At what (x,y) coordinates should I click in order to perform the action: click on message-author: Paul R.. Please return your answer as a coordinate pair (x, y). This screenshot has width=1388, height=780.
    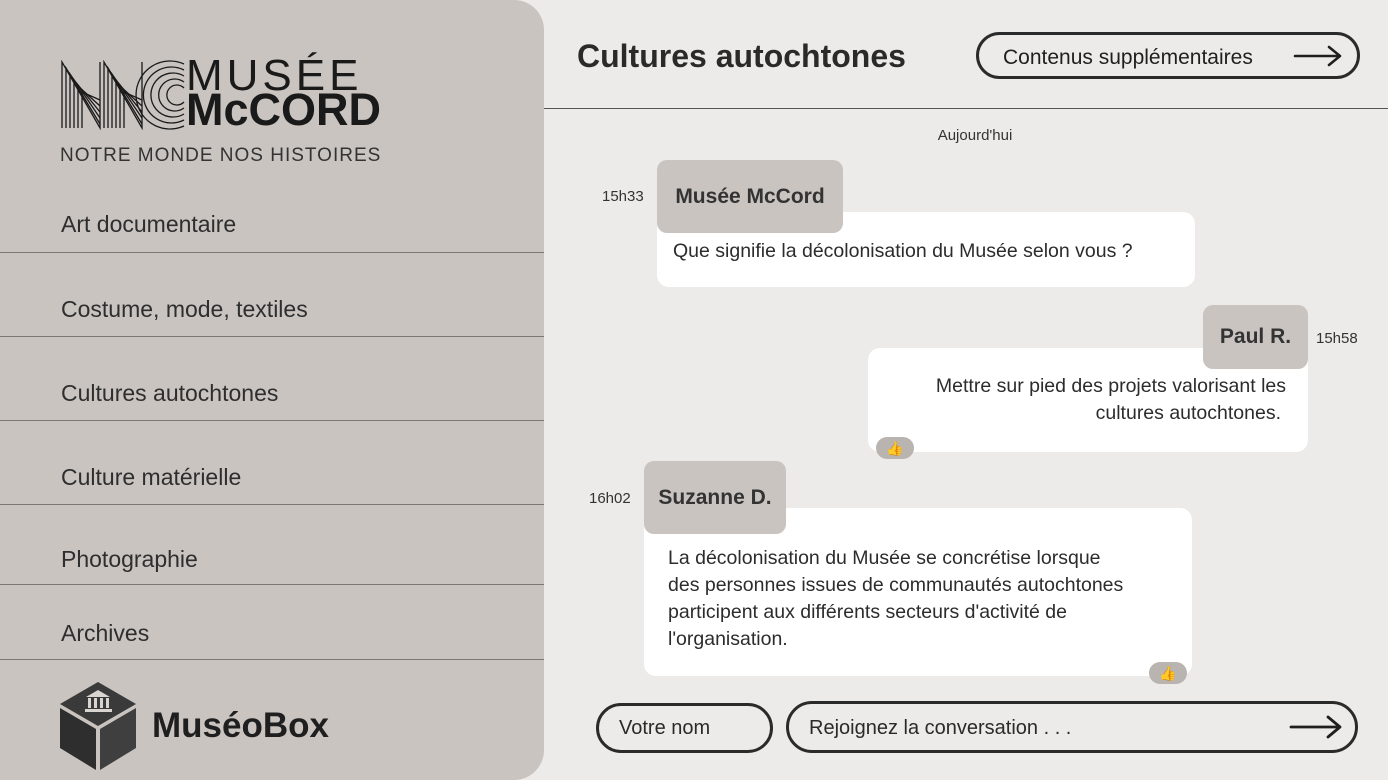
    Looking at the image, I should click on (1255, 337).